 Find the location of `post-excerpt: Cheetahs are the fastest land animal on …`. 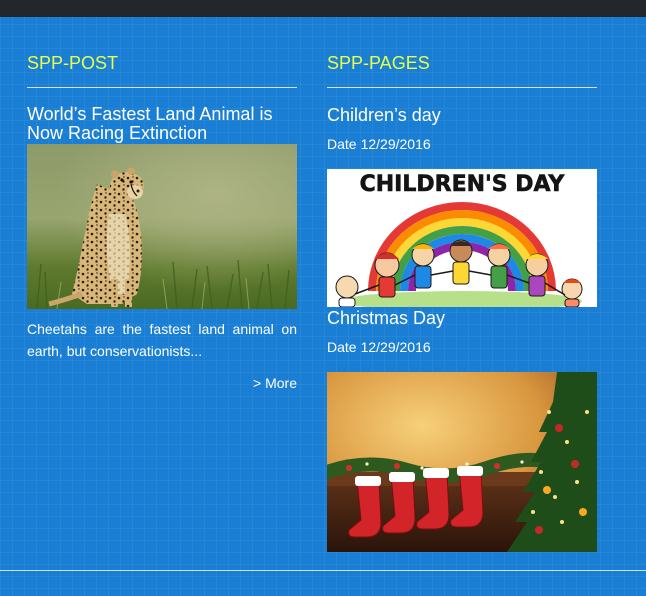

post-excerpt: Cheetahs are the fastest land animal on … is located at coordinates (162, 340).